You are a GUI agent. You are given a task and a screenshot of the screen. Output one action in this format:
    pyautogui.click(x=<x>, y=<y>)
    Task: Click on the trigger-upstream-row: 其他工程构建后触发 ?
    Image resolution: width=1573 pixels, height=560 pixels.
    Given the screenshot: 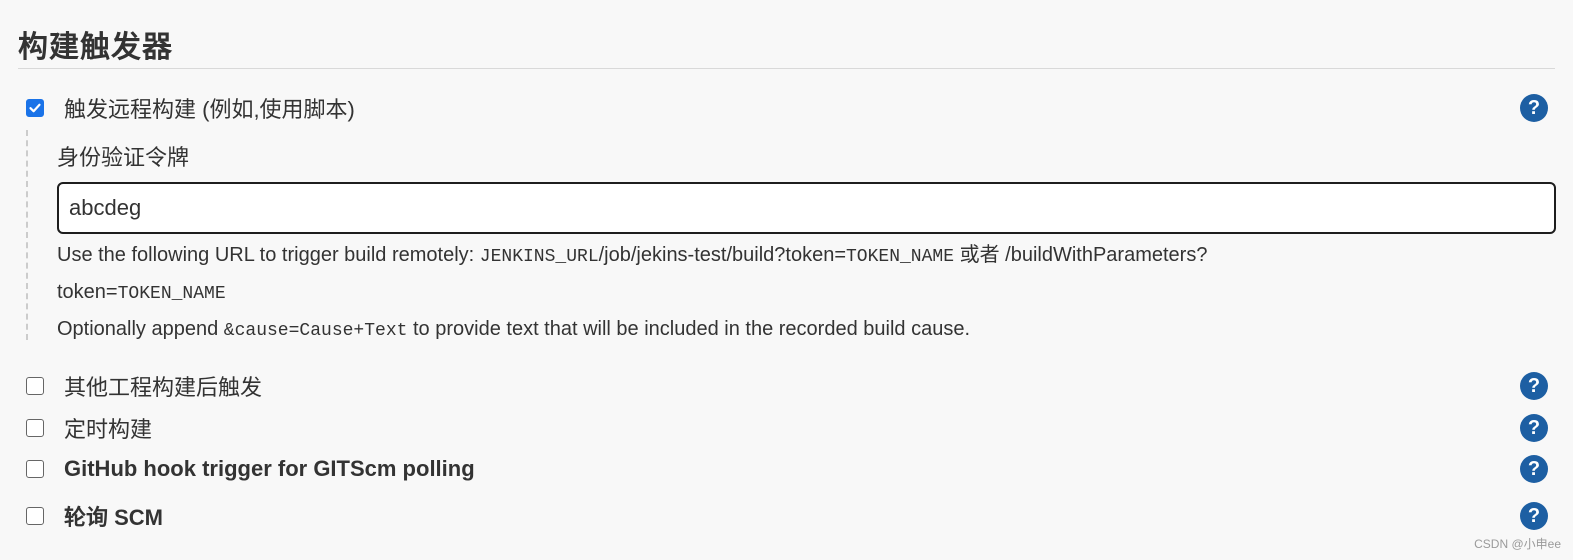 What is the action you would take?
    pyautogui.click(x=787, y=386)
    